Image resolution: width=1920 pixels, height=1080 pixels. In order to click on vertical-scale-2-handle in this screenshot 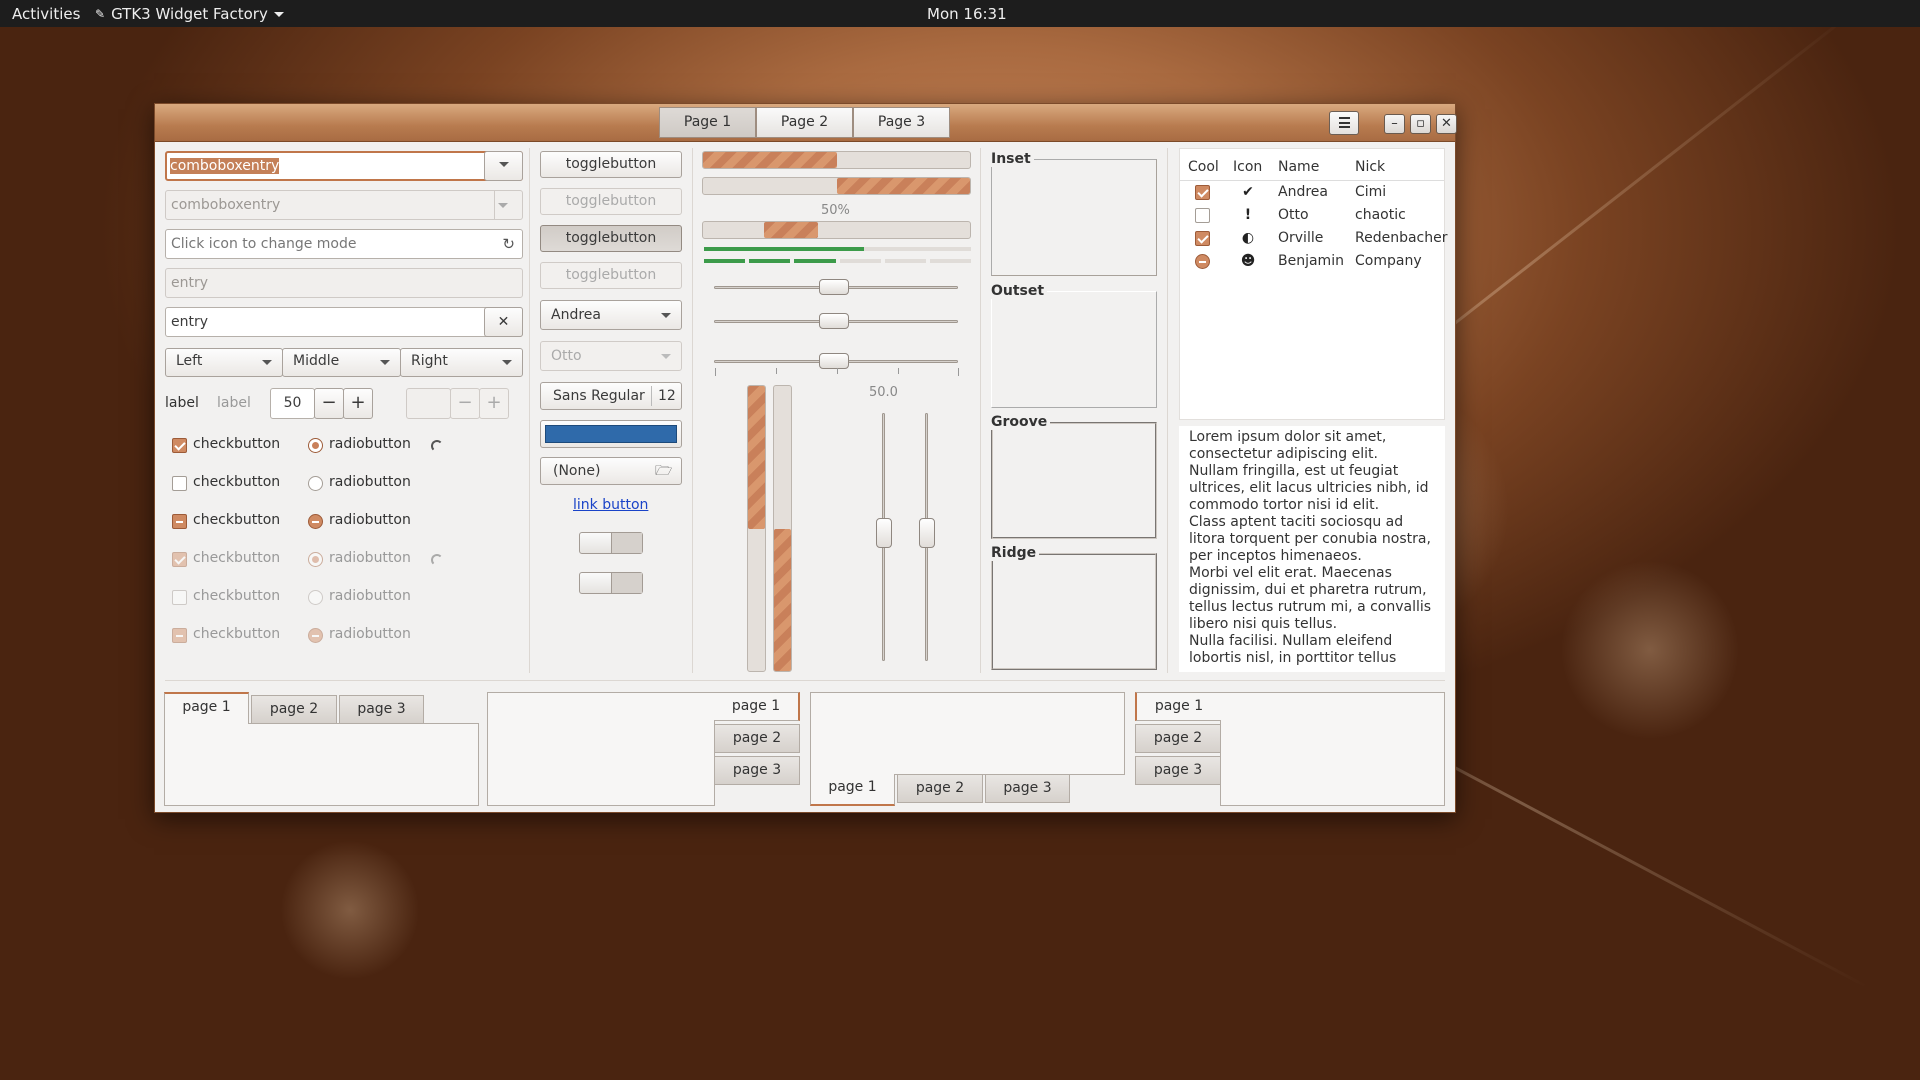, I will do `click(927, 533)`.